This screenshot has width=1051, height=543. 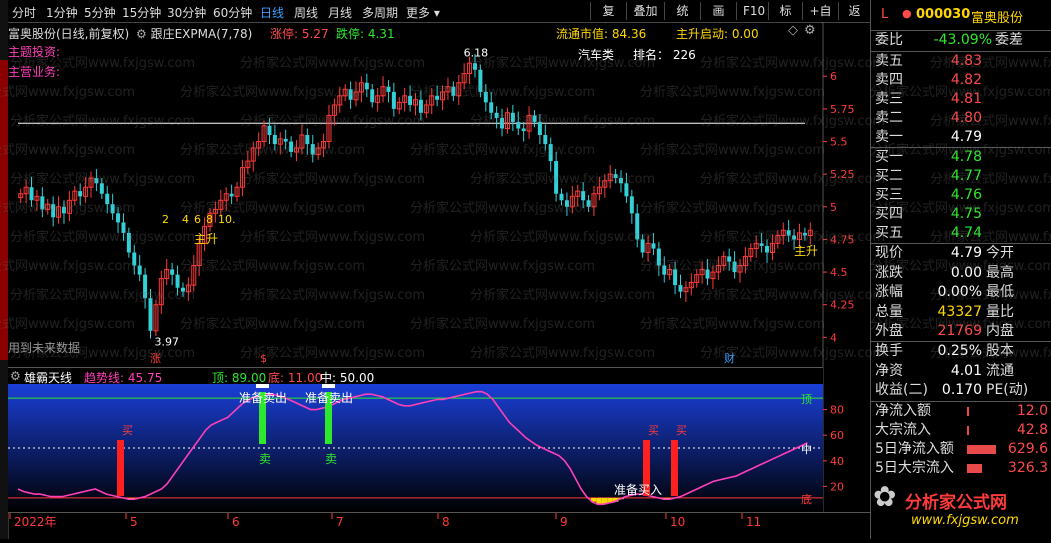 What do you see at coordinates (201, 34) in the screenshot?
I see `indicator-expma-text: 跟庄EXPMA(7,78)` at bounding box center [201, 34].